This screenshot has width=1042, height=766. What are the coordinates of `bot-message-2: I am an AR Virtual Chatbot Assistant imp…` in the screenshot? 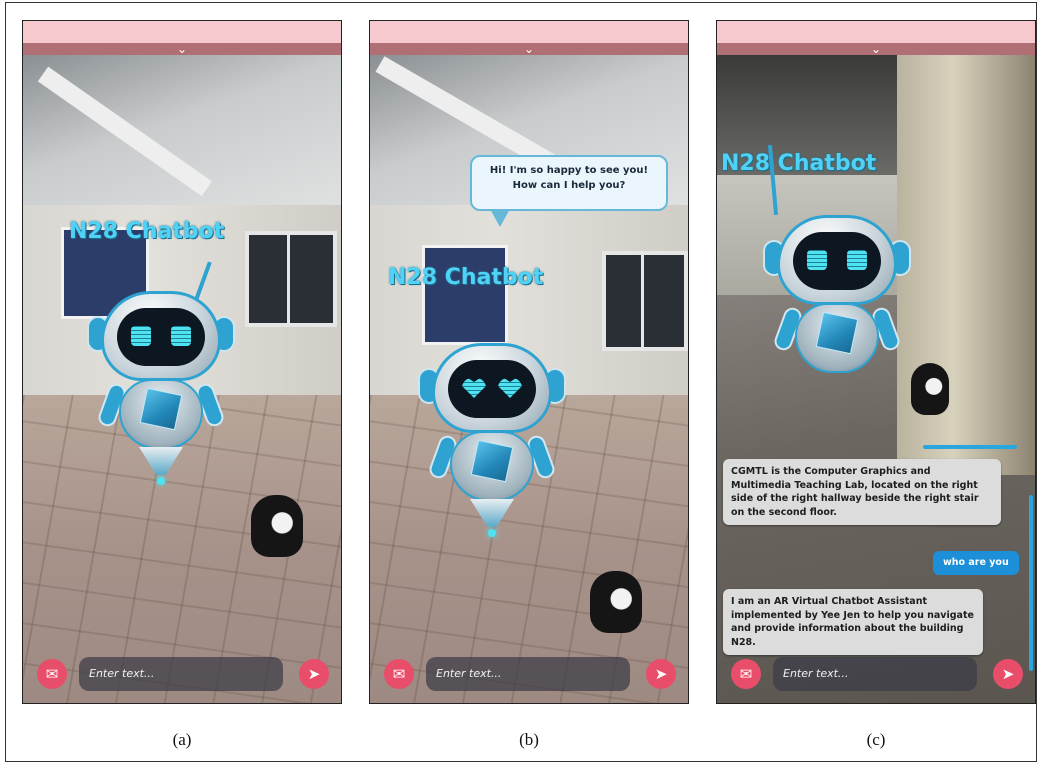 It's located at (853, 622).